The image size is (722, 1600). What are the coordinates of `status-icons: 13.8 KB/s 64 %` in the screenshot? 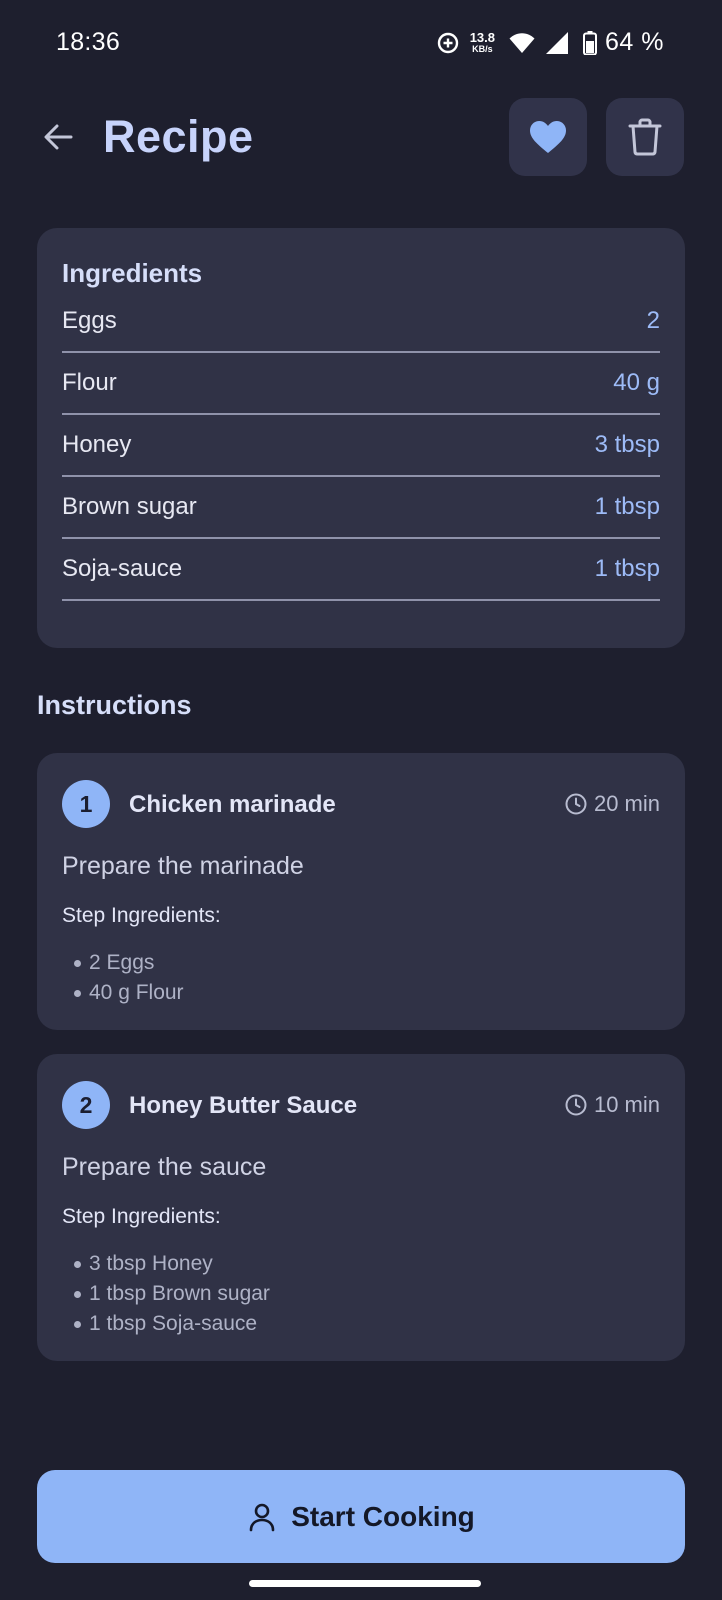 It's located at (550, 42).